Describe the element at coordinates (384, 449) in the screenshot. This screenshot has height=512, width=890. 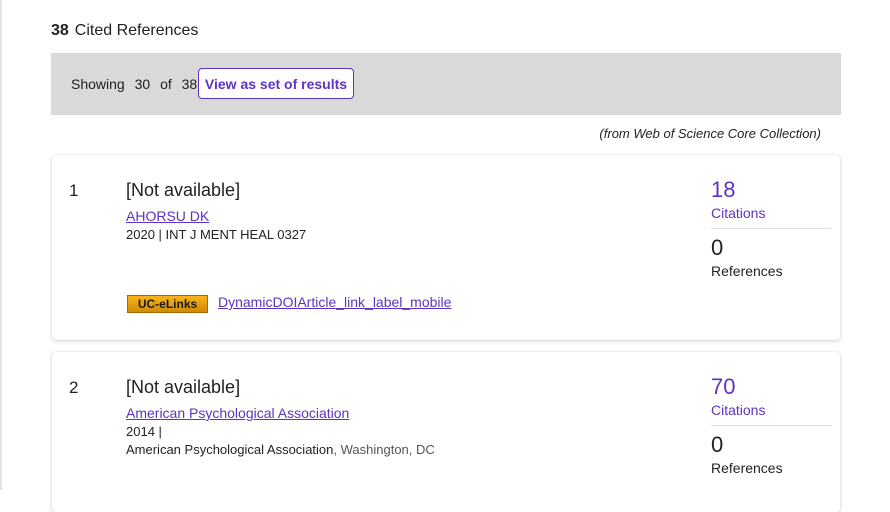
I see `record-location: , Washington, DC` at that location.